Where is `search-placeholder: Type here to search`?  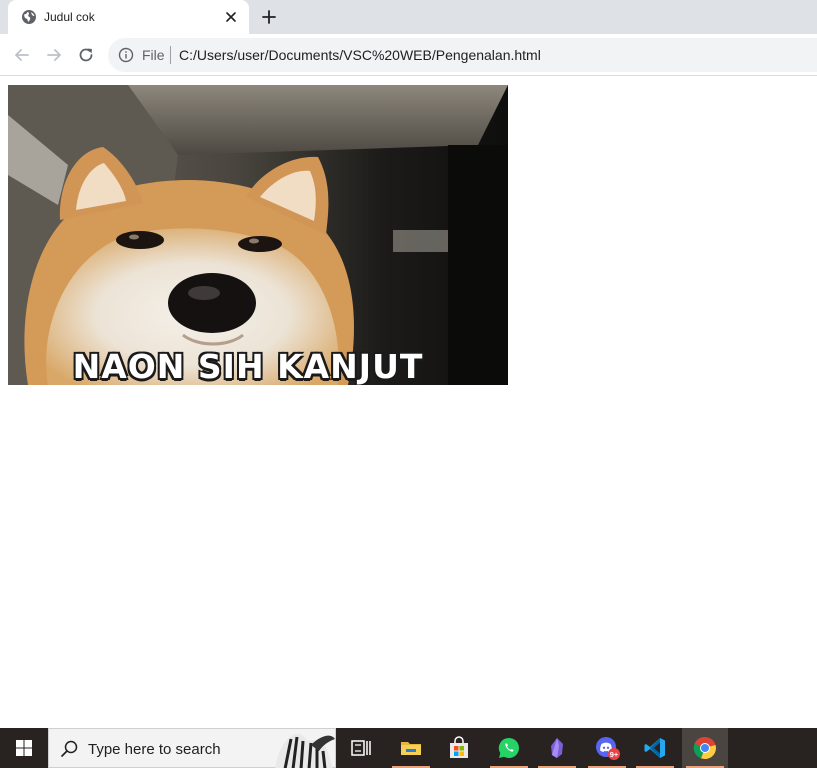 search-placeholder: Type here to search is located at coordinates (154, 749).